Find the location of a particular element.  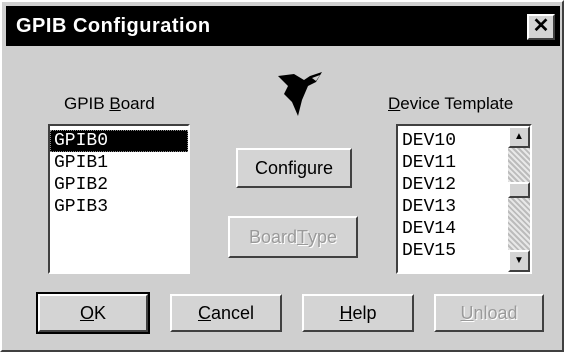

board-type-label-pre: Board is located at coordinates (272, 236).